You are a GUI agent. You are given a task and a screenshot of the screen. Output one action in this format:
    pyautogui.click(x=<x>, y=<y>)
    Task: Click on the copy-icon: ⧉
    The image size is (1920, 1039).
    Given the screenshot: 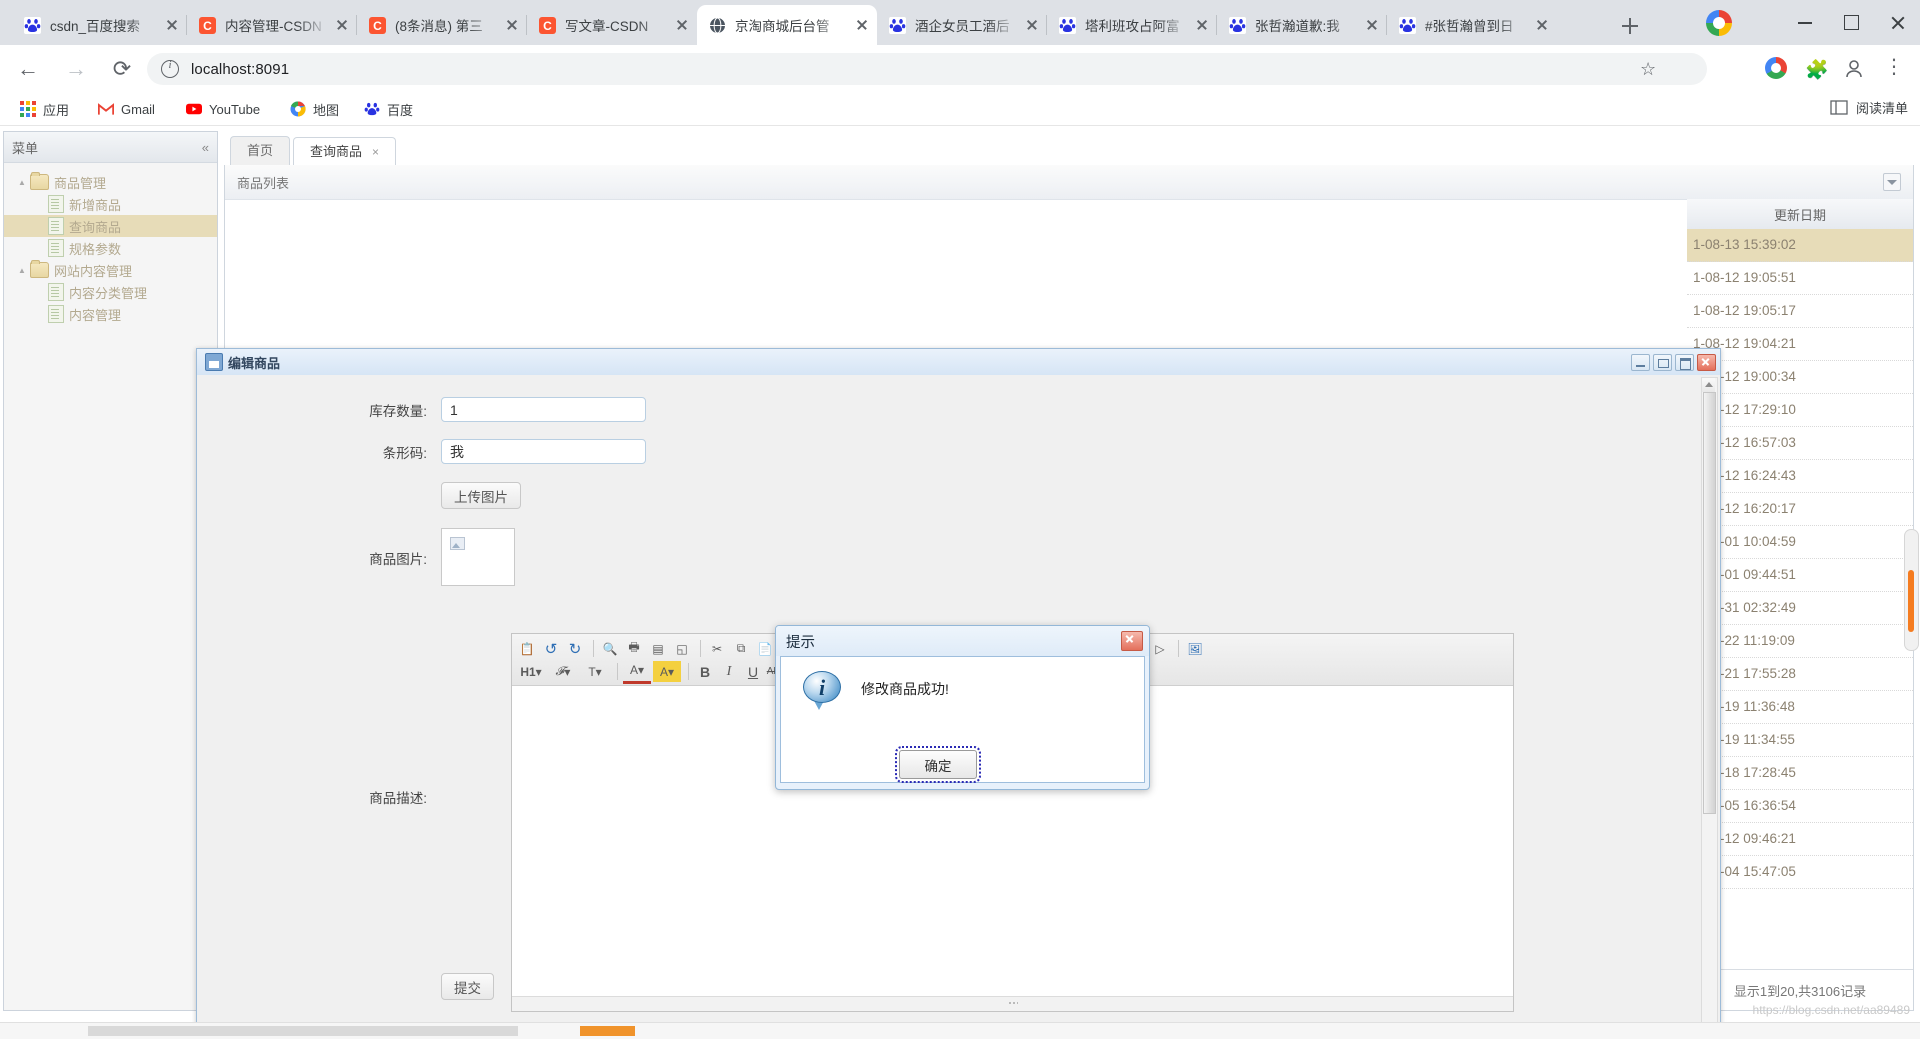 What is the action you would take?
    pyautogui.click(x=741, y=648)
    